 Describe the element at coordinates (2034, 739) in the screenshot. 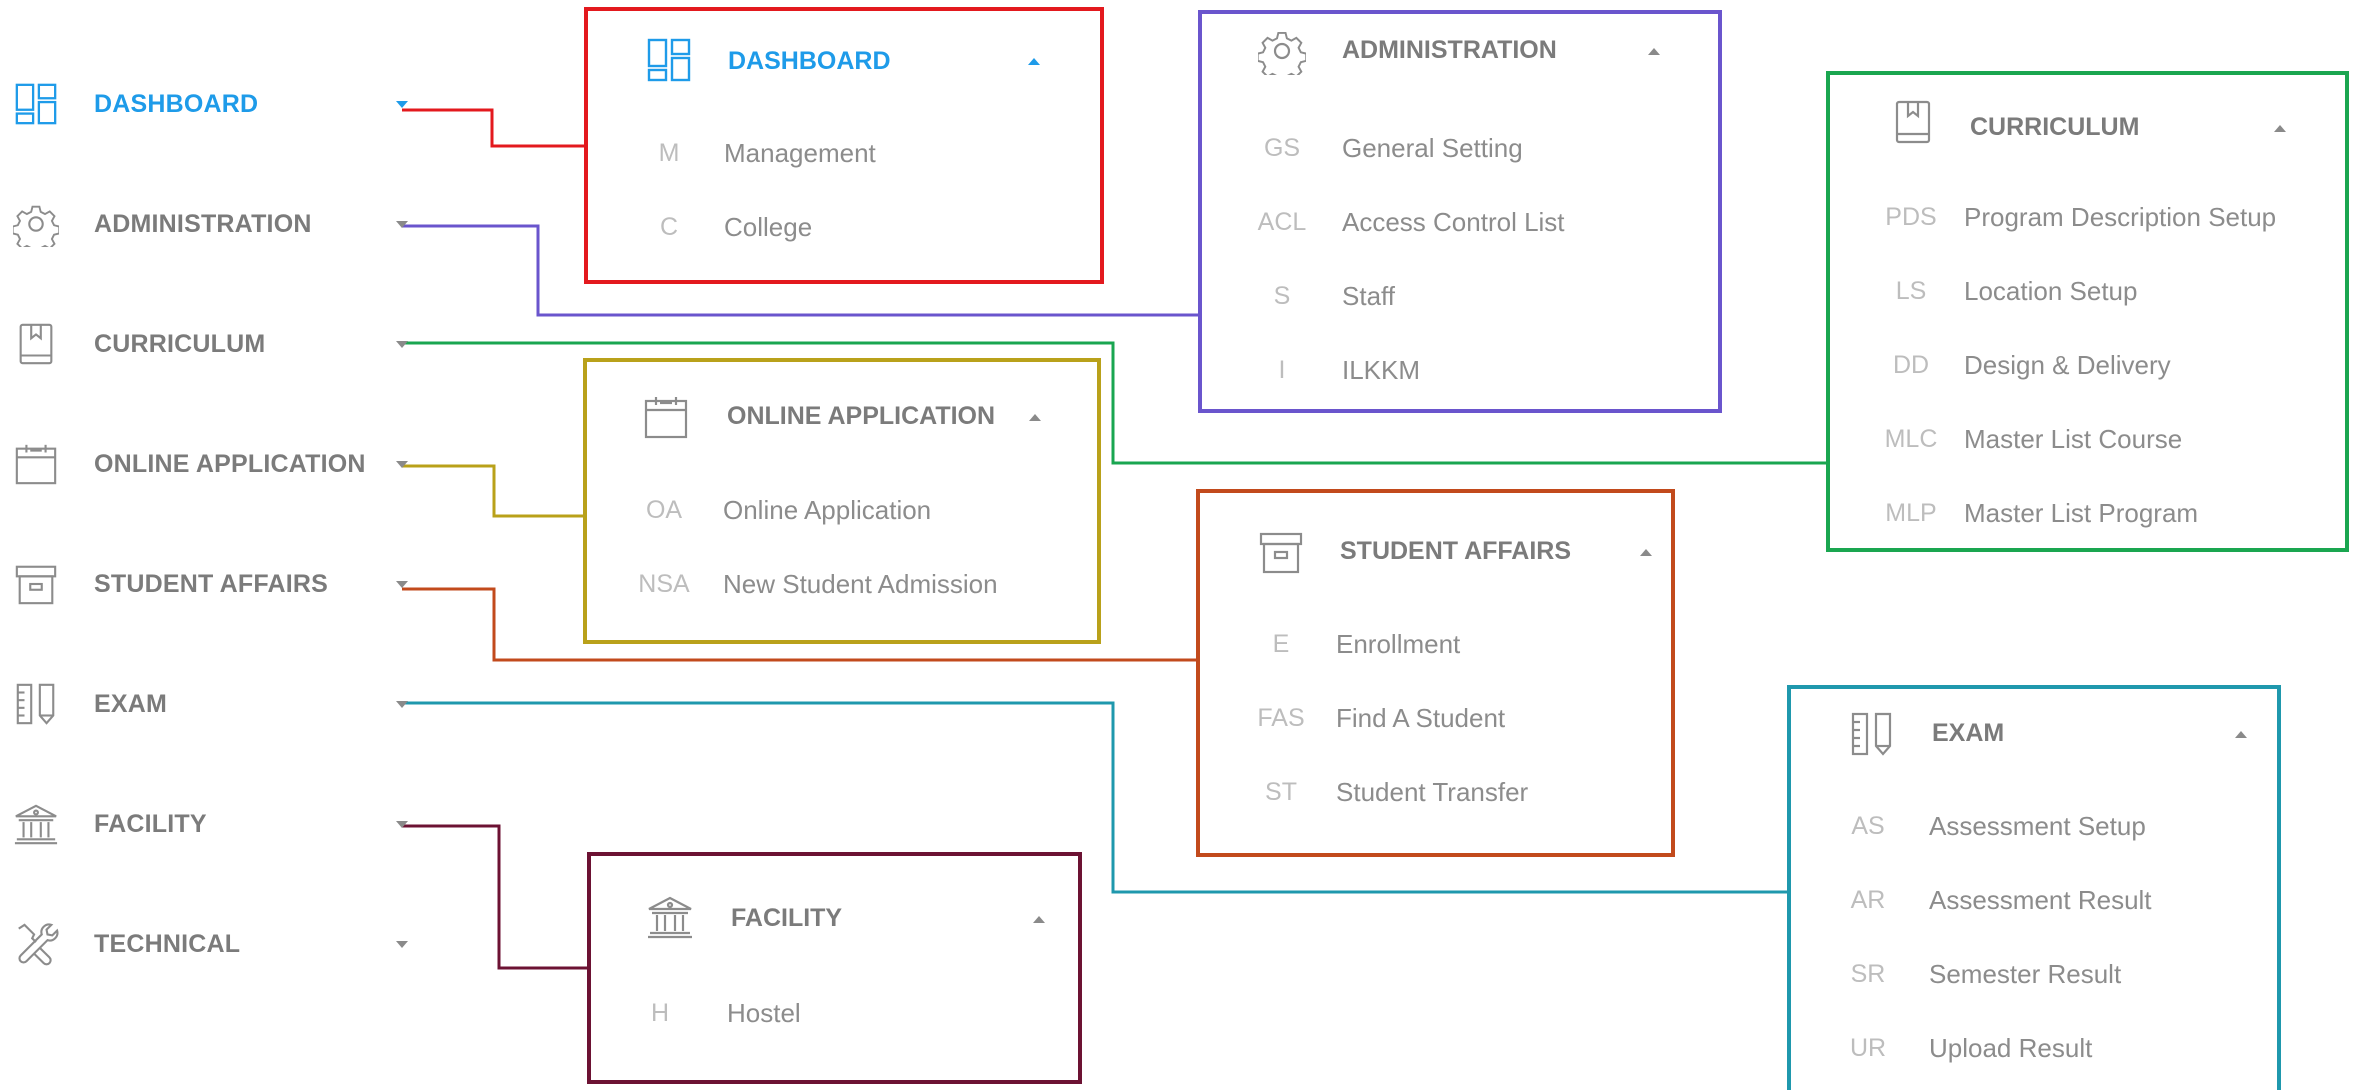

I see `panel-header: EXAM` at that location.